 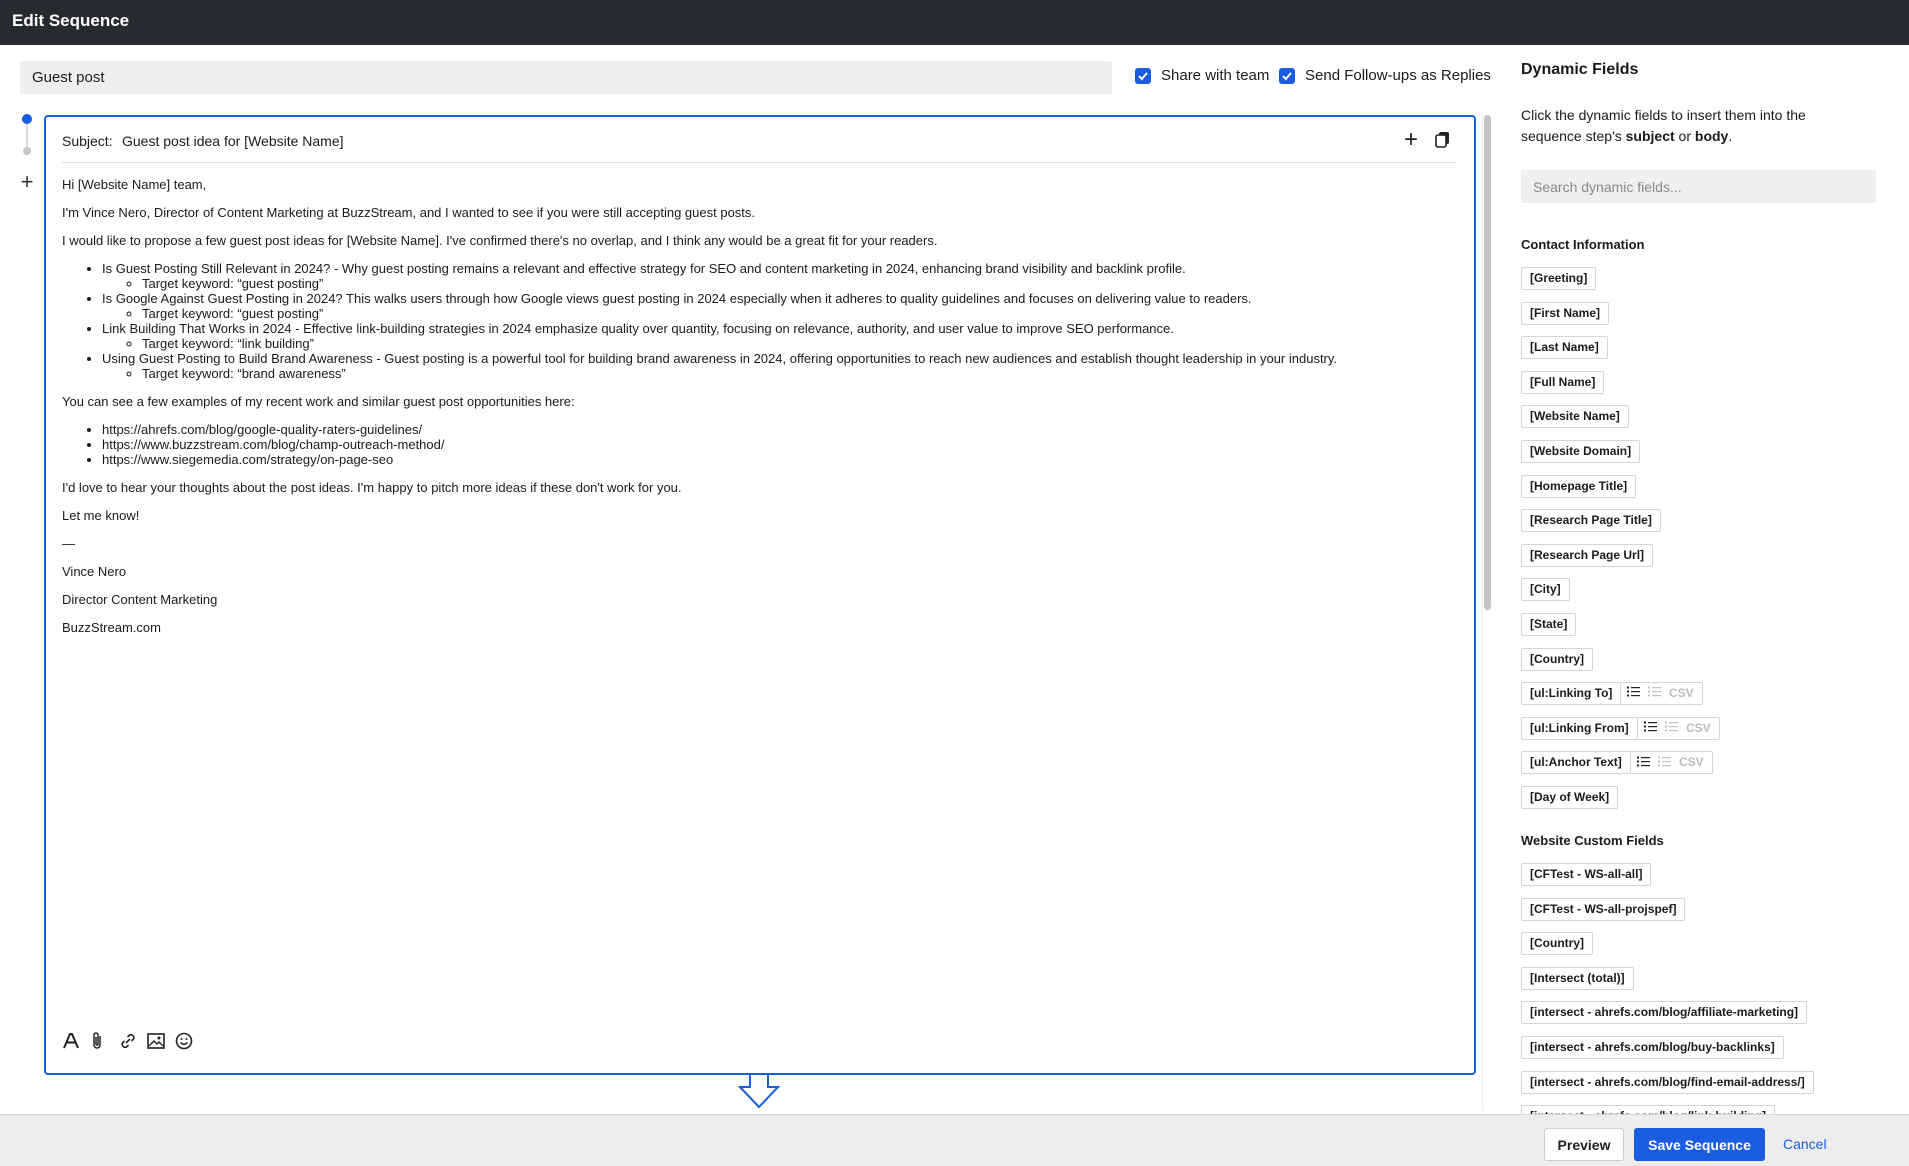 I want to click on dynamic-field-chip: [ul:Linking From], so click(x=1579, y=728).